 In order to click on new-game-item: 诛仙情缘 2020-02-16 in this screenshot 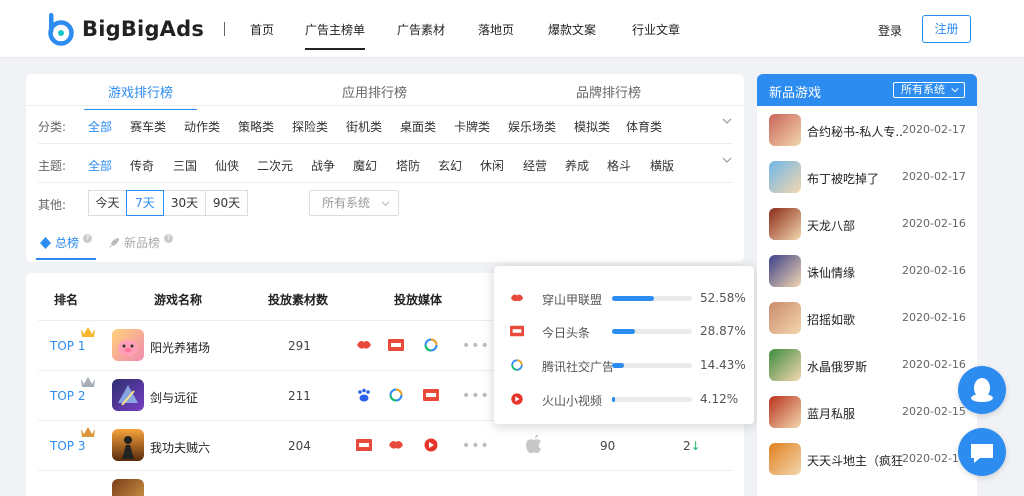, I will do `click(869, 272)`.